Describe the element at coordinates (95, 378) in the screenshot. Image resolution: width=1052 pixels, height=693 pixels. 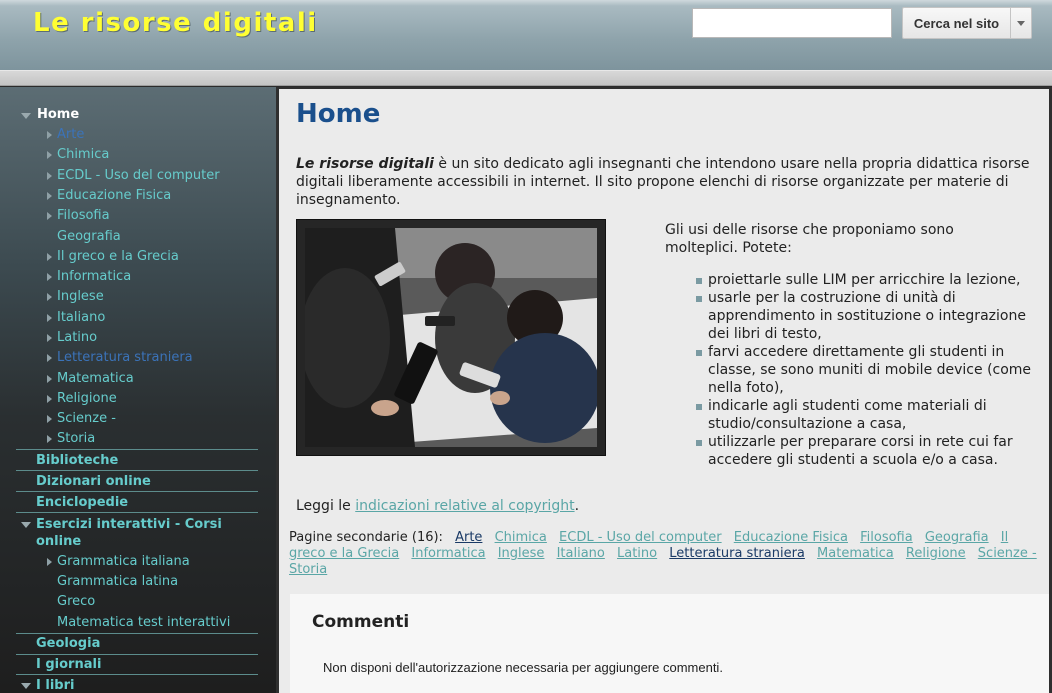
I see `sidebar-item-matematica: Matematica` at that location.